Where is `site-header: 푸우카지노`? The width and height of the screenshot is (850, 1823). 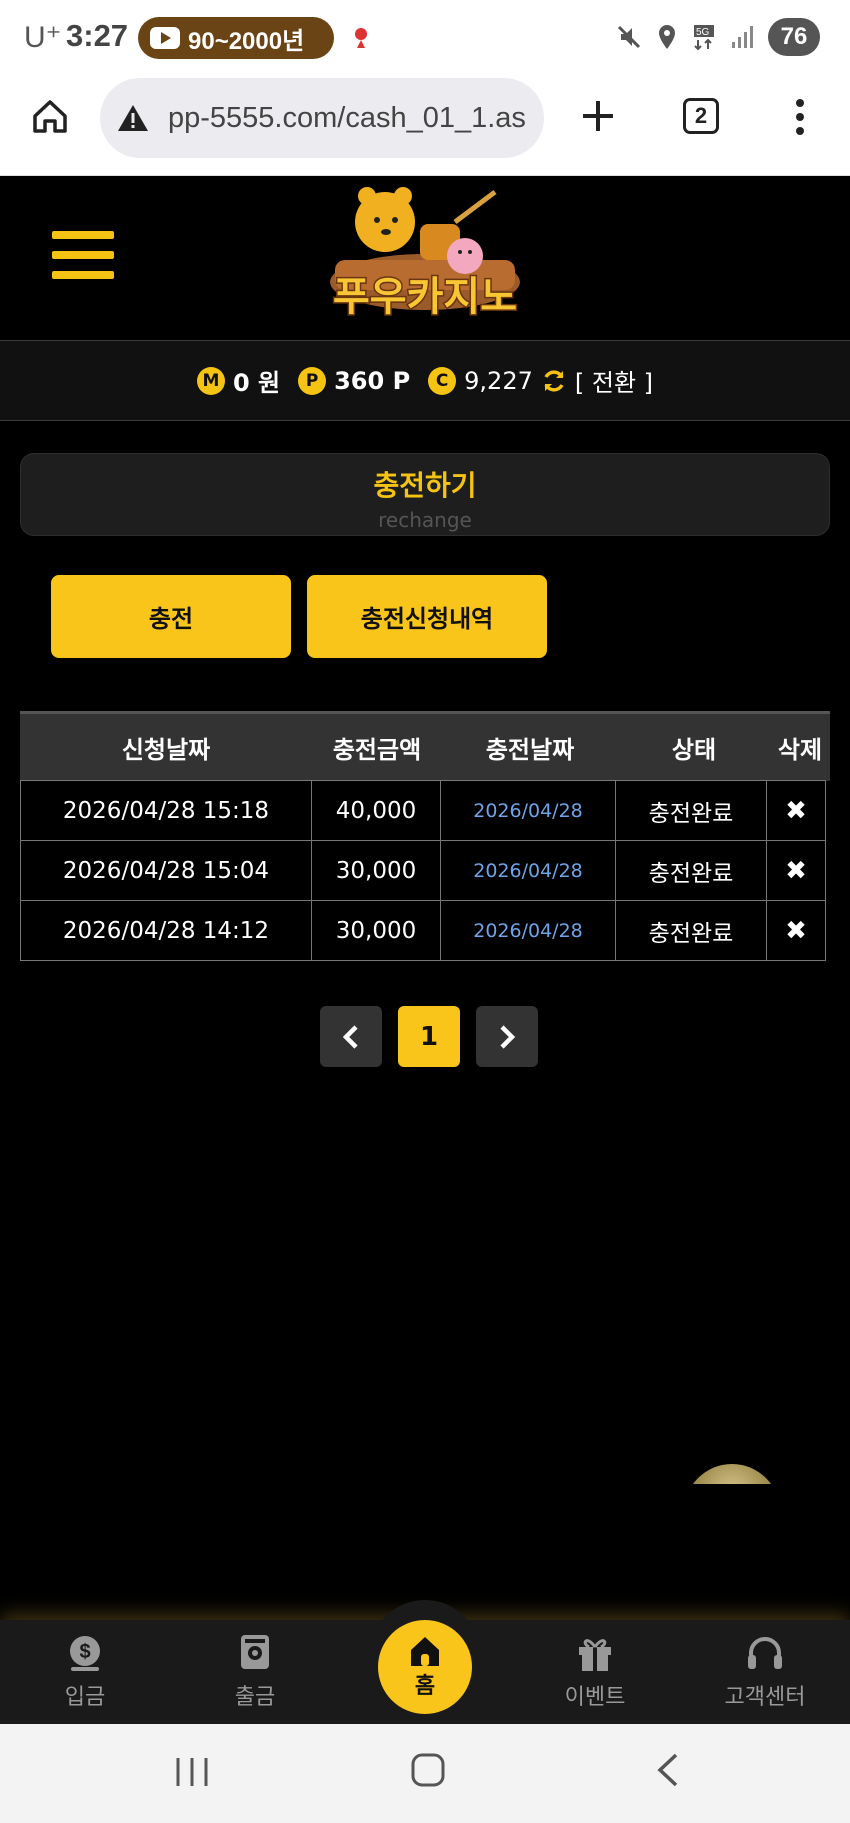 site-header: 푸우카지노 is located at coordinates (425, 258).